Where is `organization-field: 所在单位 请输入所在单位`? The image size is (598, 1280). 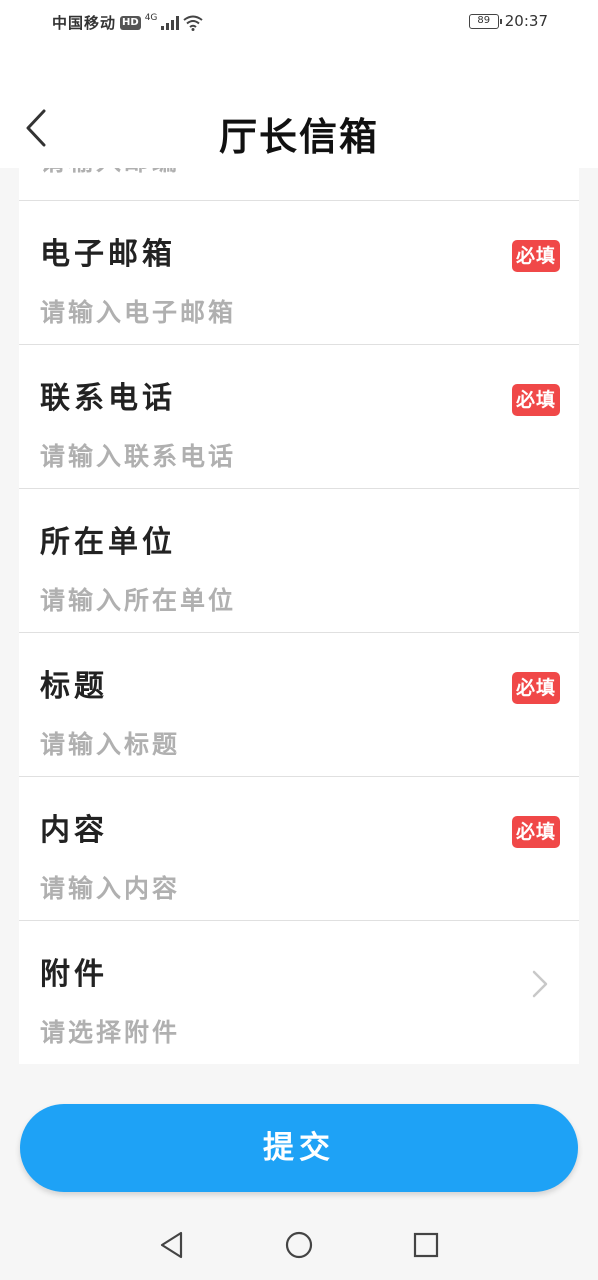
organization-field: 所在单位 请输入所在单位 is located at coordinates (299, 561).